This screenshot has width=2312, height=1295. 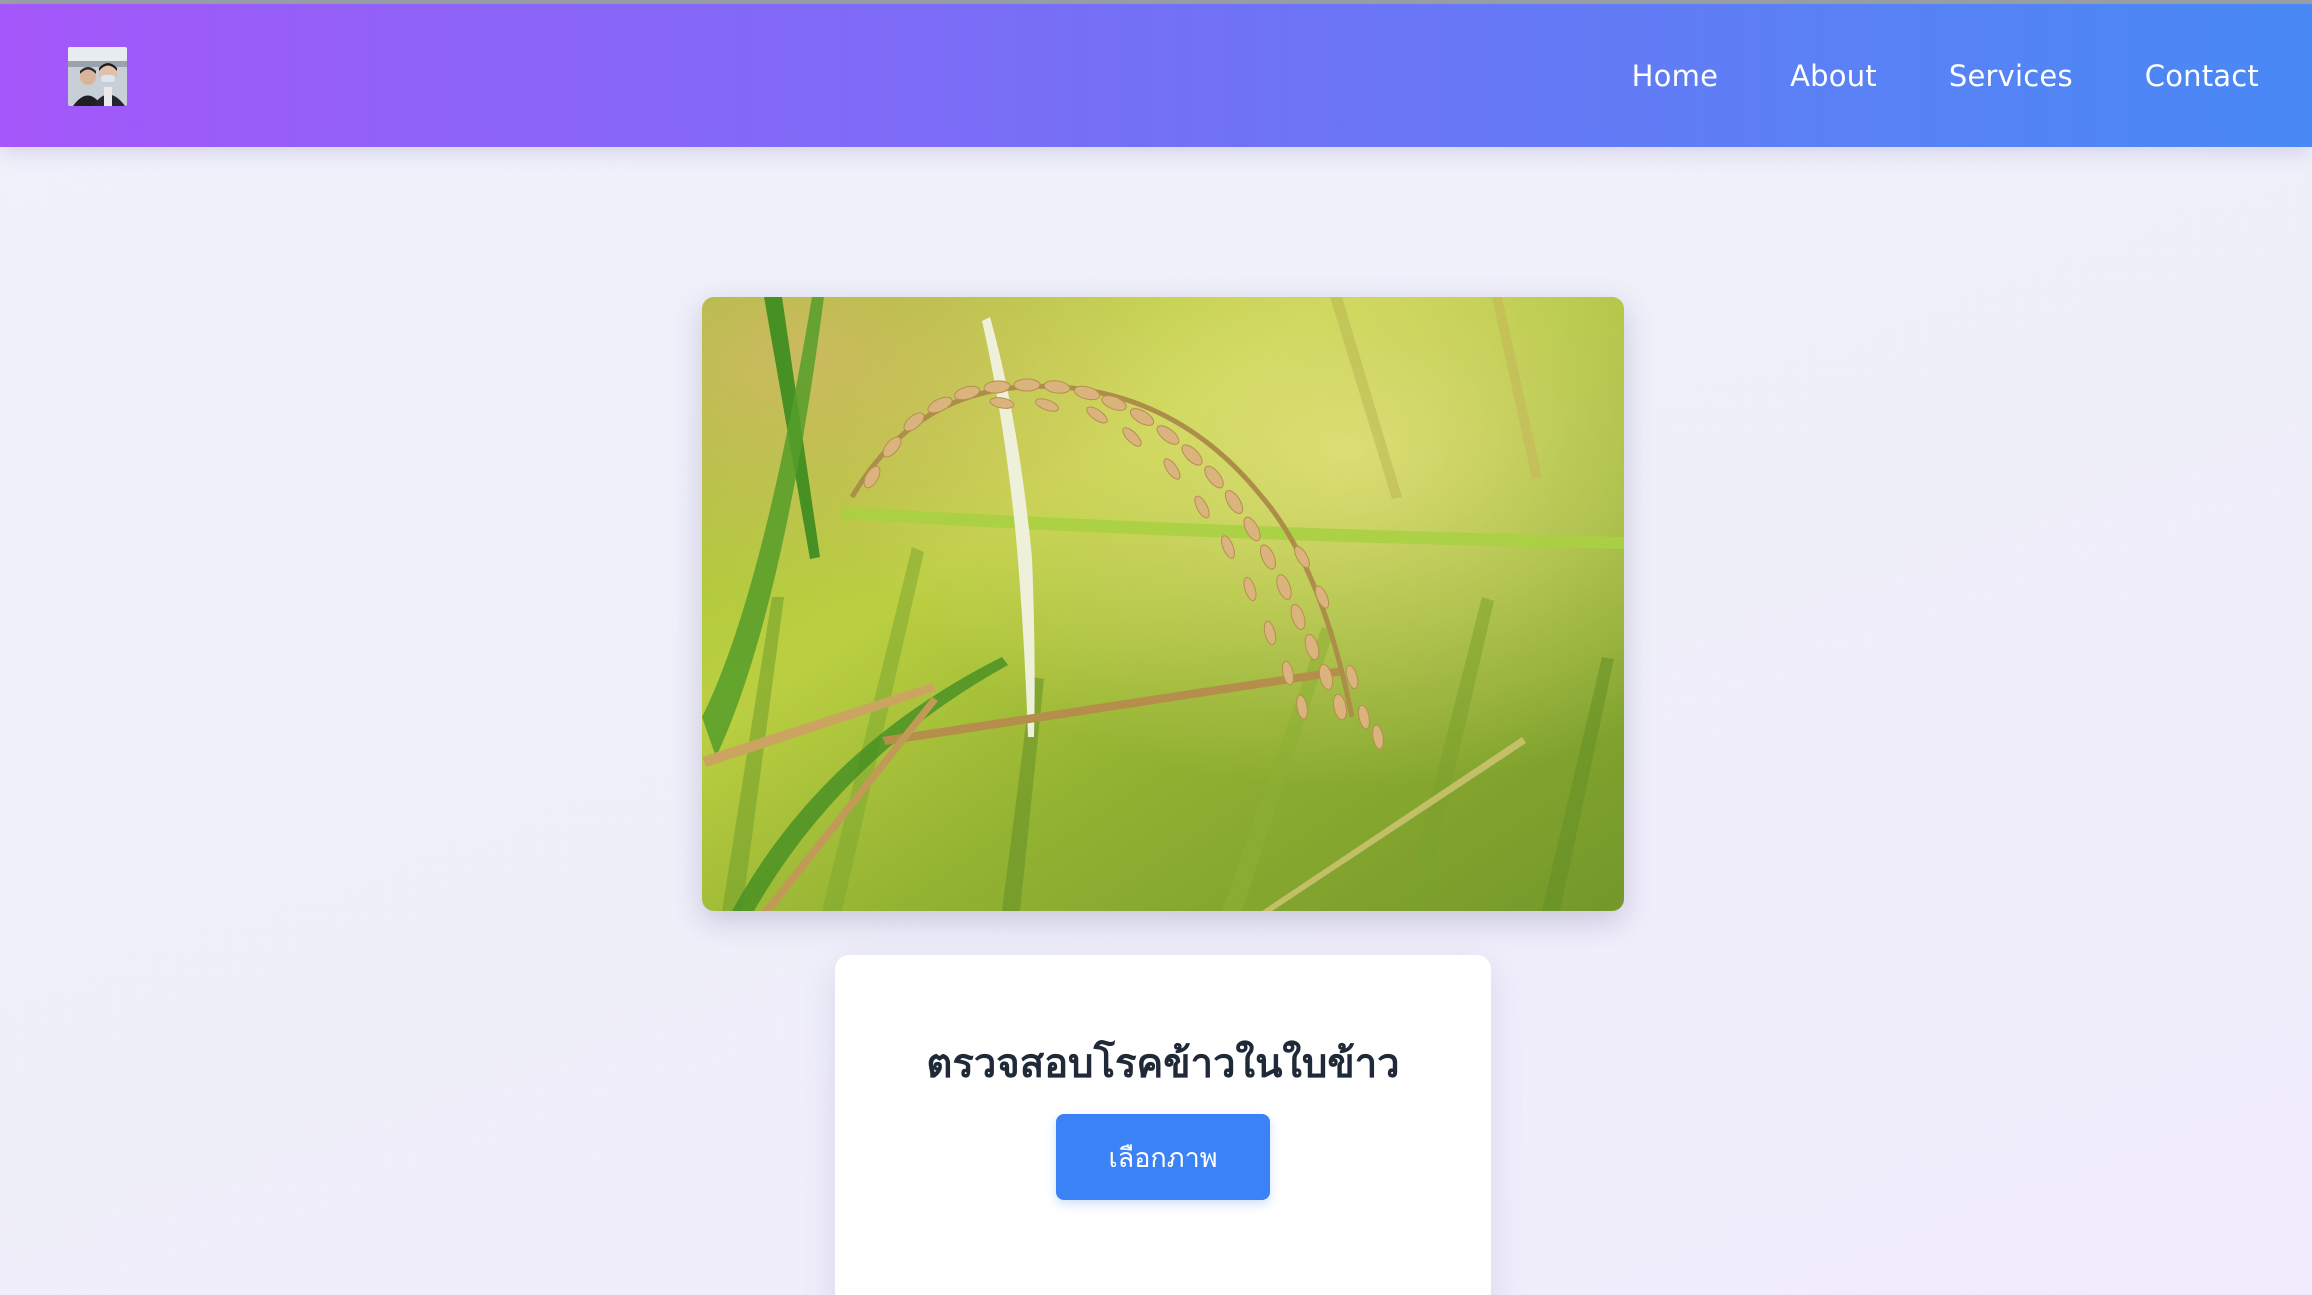 I want to click on nav-link-services: Services, so click(x=2011, y=76).